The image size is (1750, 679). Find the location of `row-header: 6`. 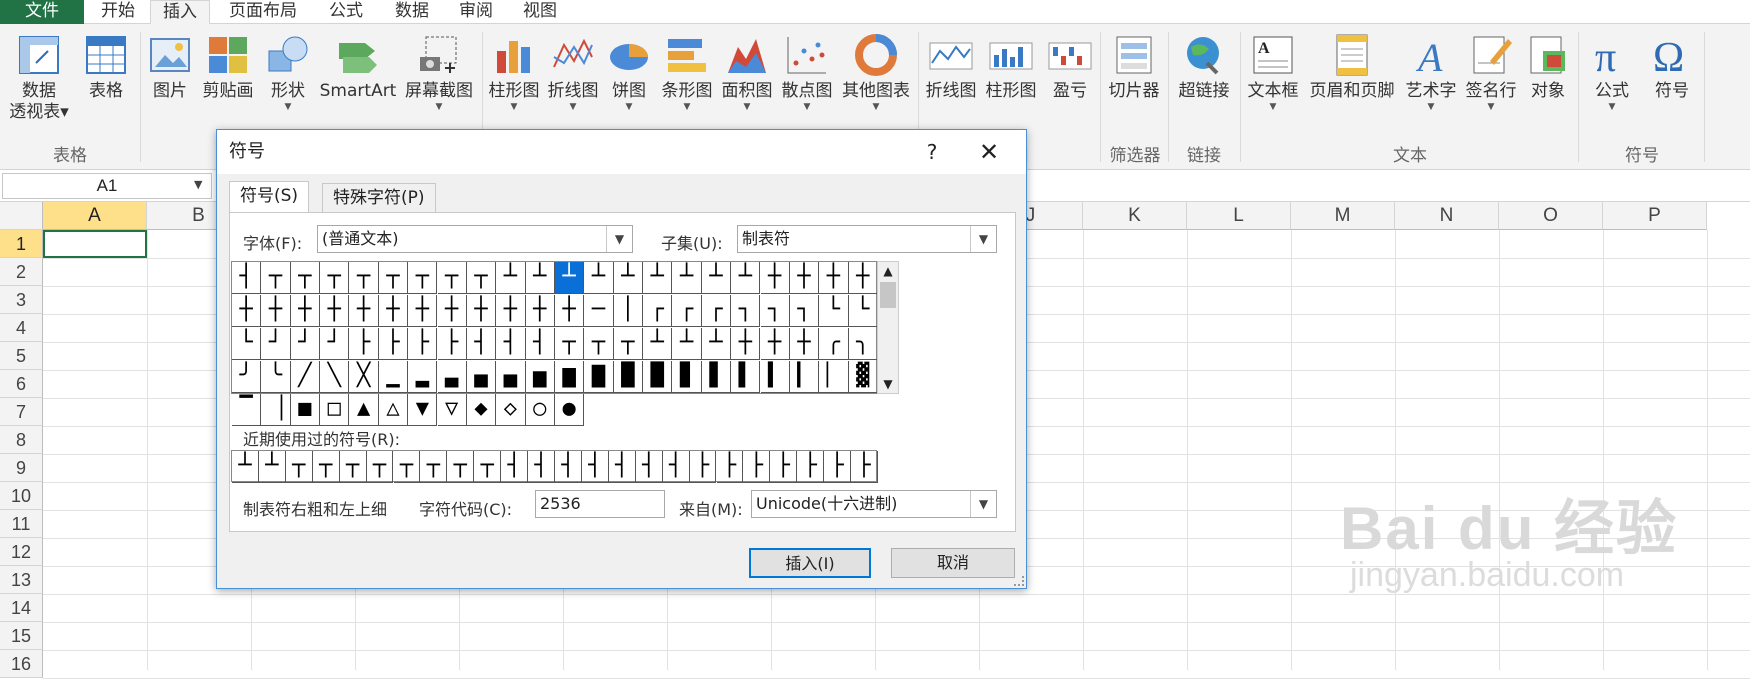

row-header: 6 is located at coordinates (21, 384).